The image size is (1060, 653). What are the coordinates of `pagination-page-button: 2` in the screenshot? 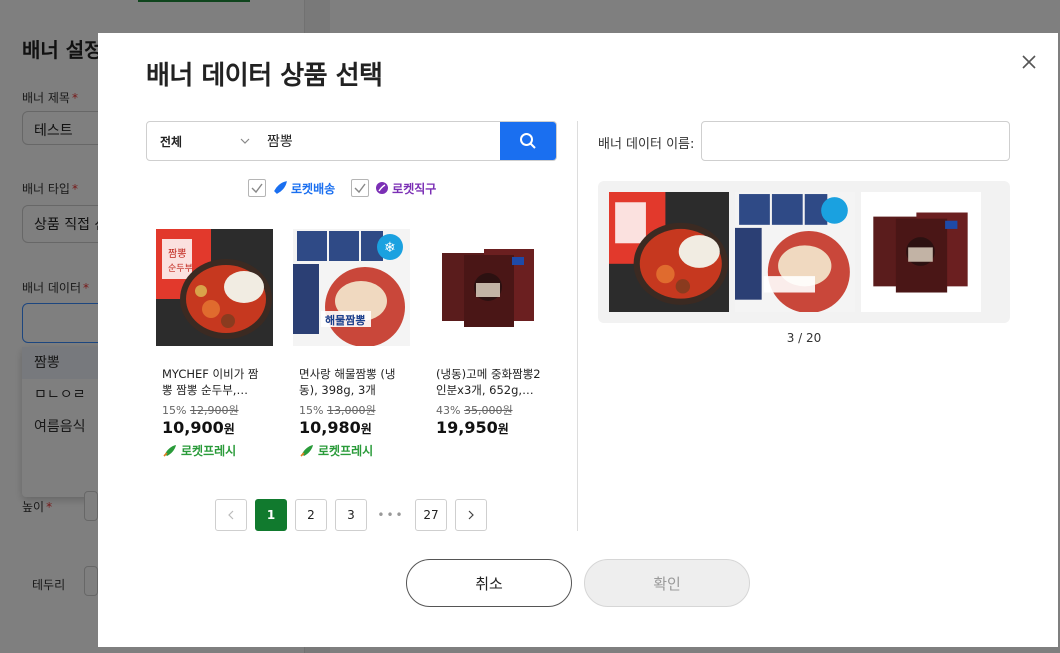 It's located at (311, 515).